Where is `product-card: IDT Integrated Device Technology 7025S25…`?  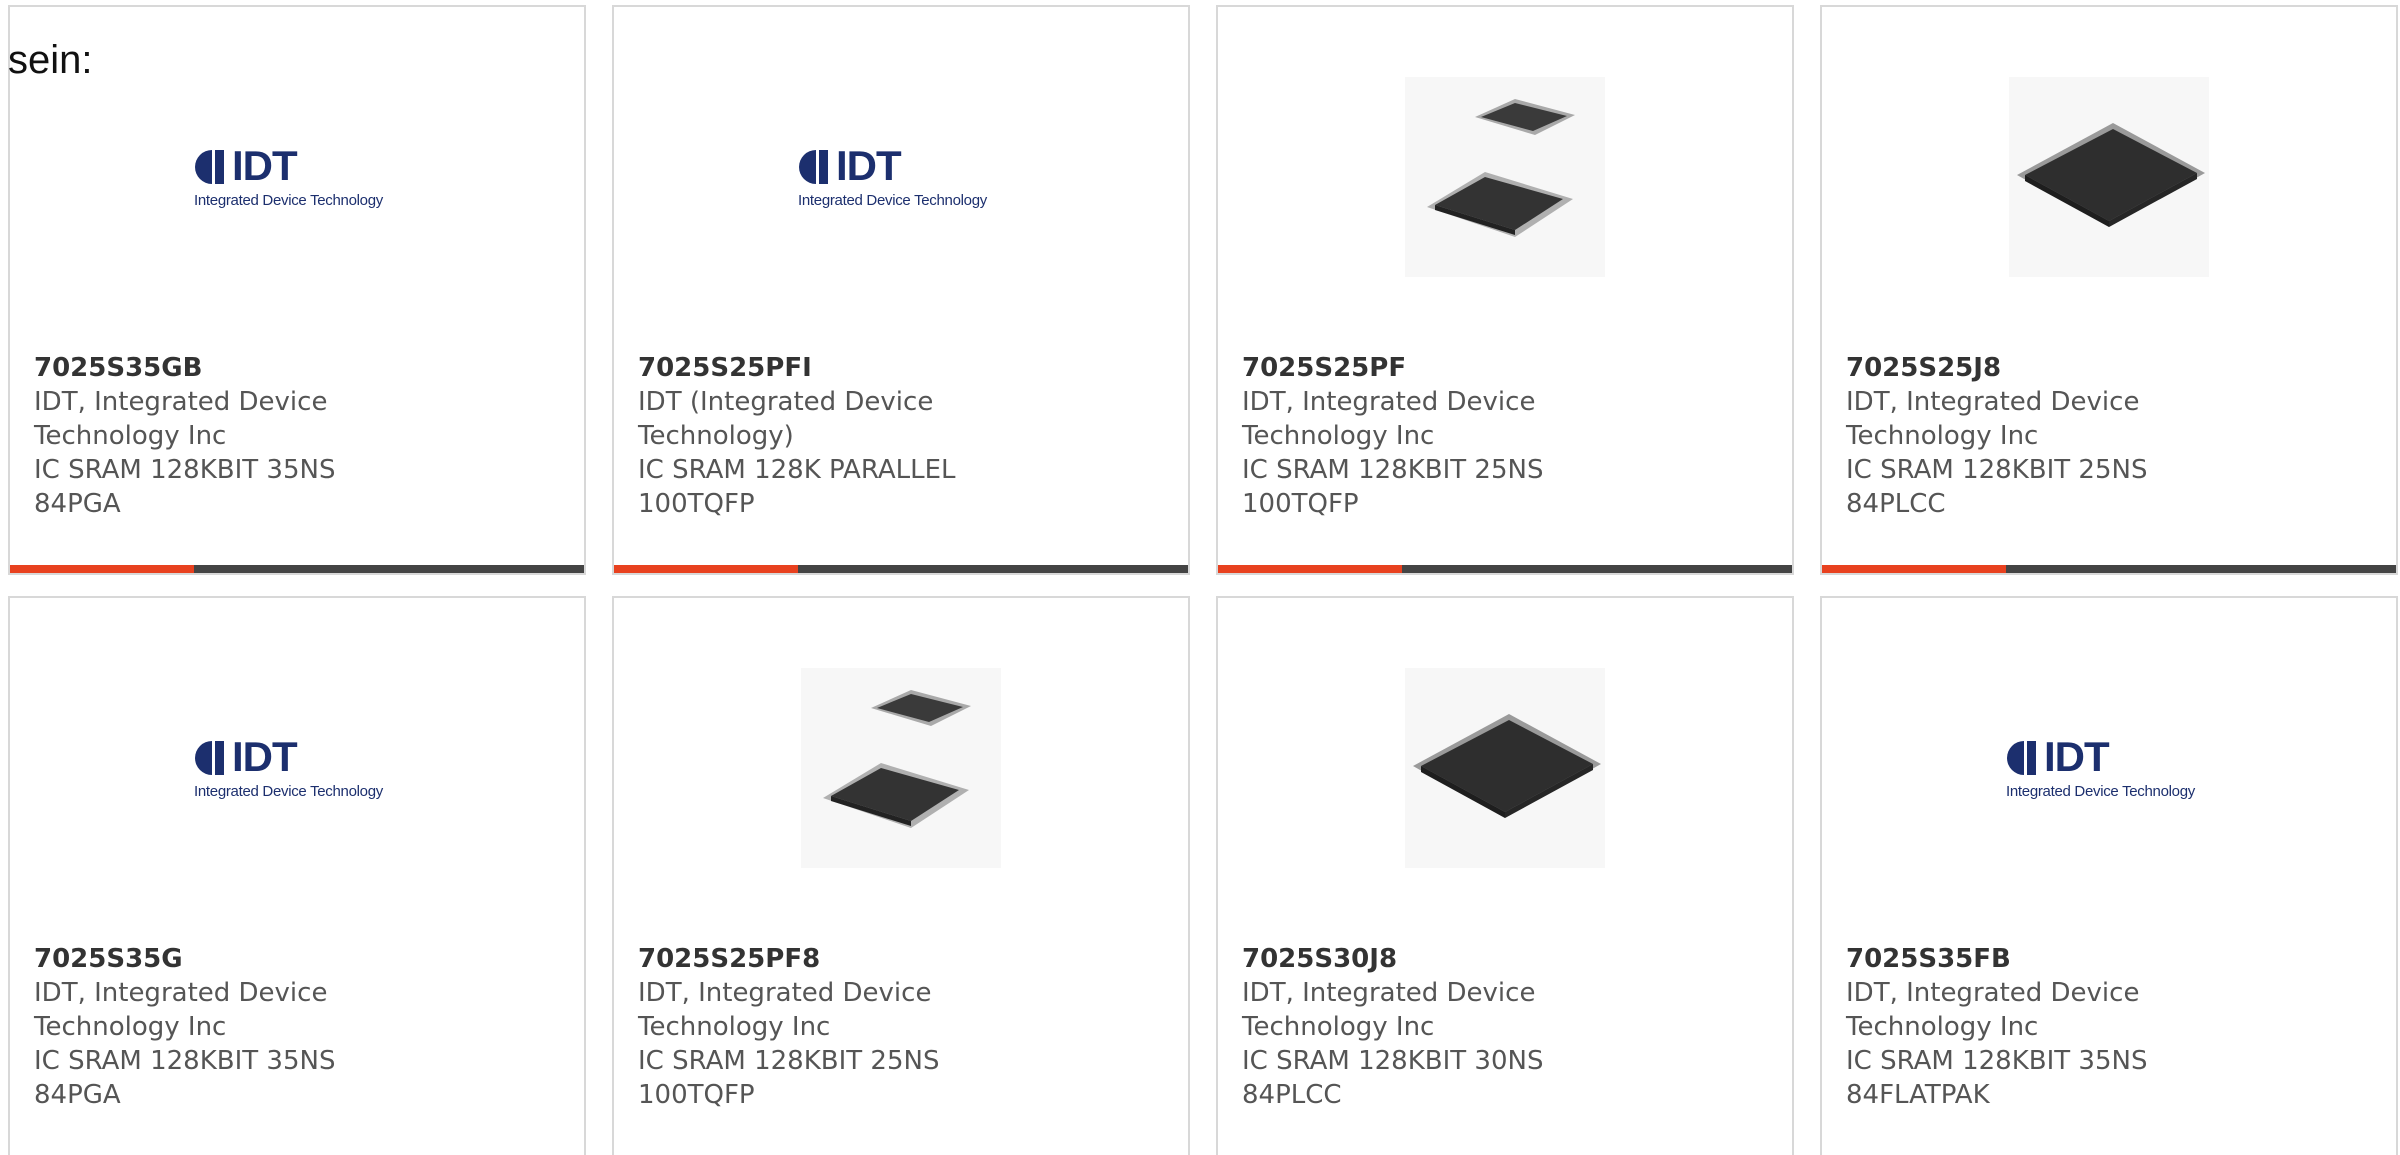 product-card: IDT Integrated Device Technology 7025S25… is located at coordinates (901, 290).